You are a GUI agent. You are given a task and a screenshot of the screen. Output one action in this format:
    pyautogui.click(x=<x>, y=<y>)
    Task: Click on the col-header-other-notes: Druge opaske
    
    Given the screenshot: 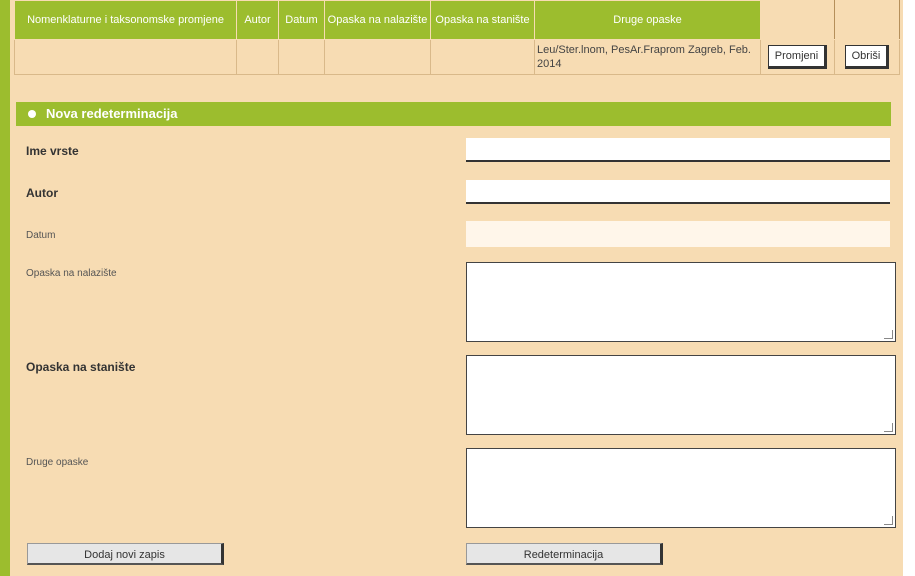 What is the action you would take?
    pyautogui.click(x=647, y=20)
    